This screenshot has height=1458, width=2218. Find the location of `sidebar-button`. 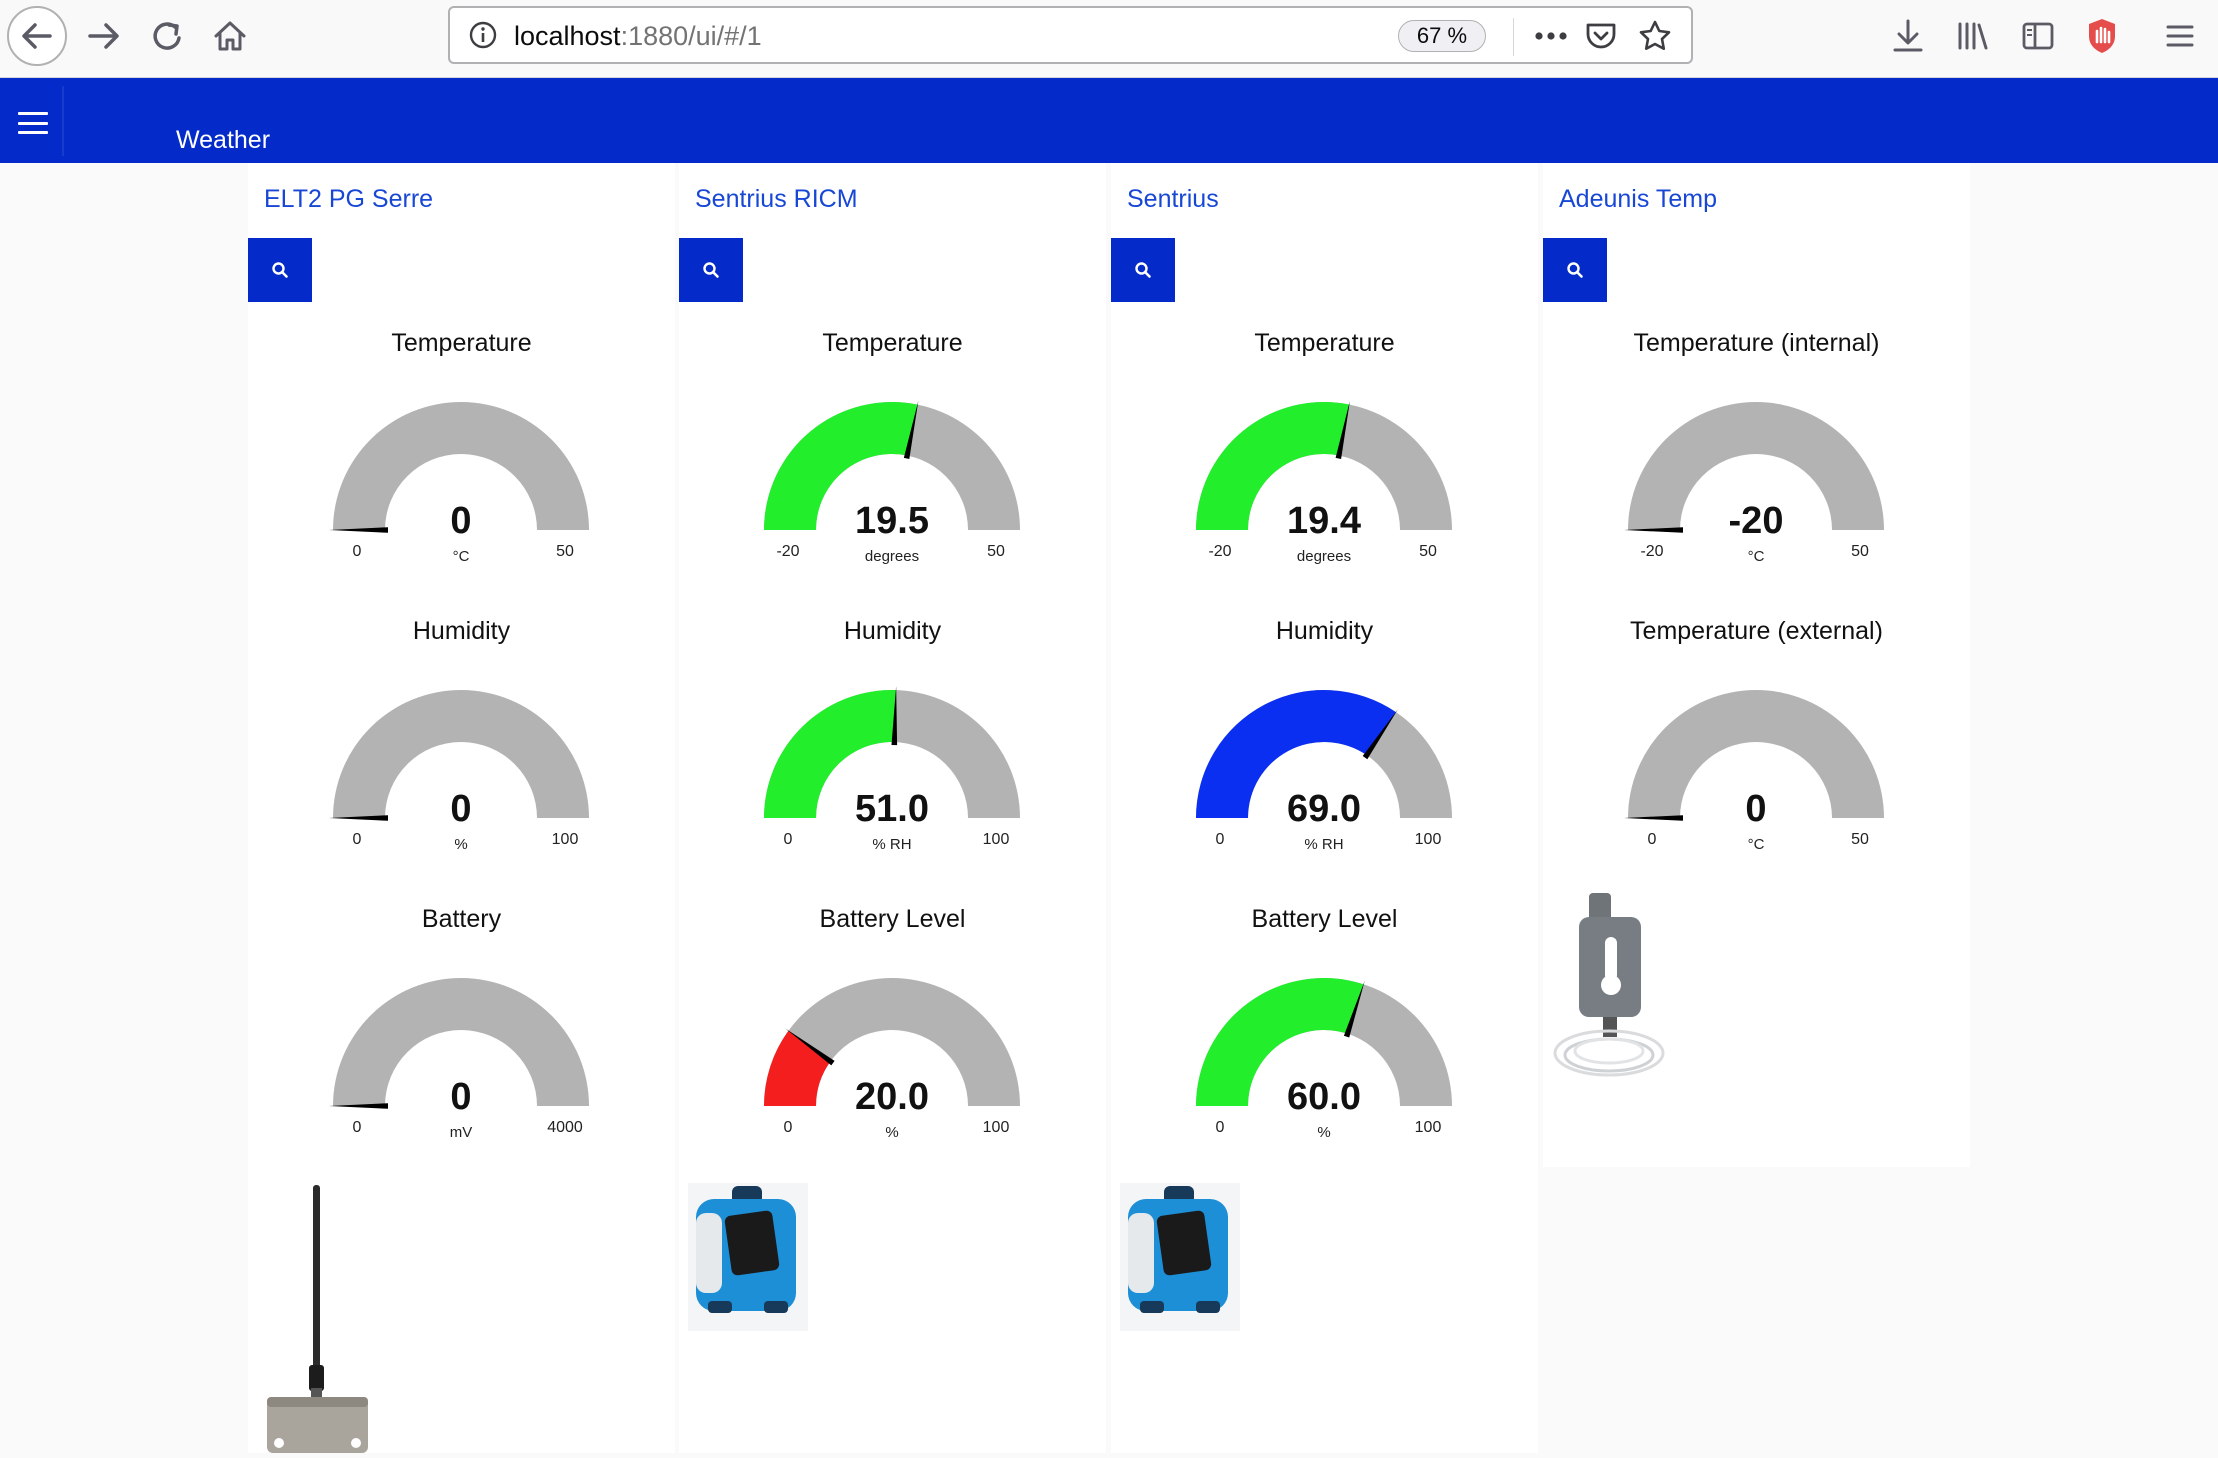

sidebar-button is located at coordinates (2038, 36).